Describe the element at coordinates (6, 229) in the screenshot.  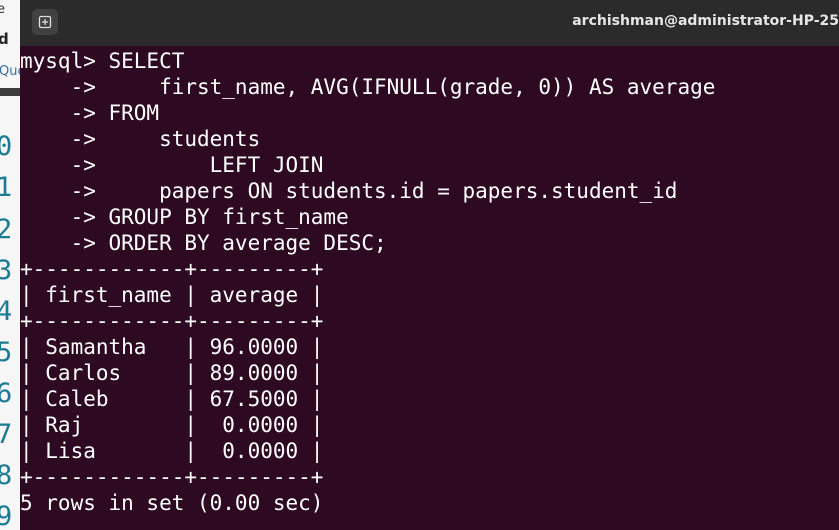
I see `editor-line-number: 2` at that location.